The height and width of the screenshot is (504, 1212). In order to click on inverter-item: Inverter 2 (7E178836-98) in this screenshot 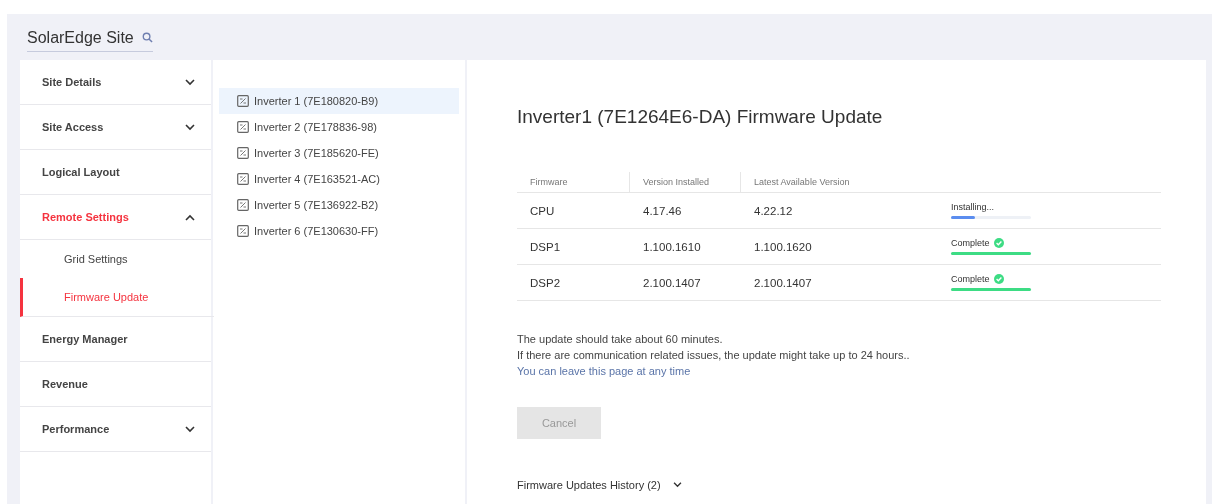, I will do `click(339, 127)`.